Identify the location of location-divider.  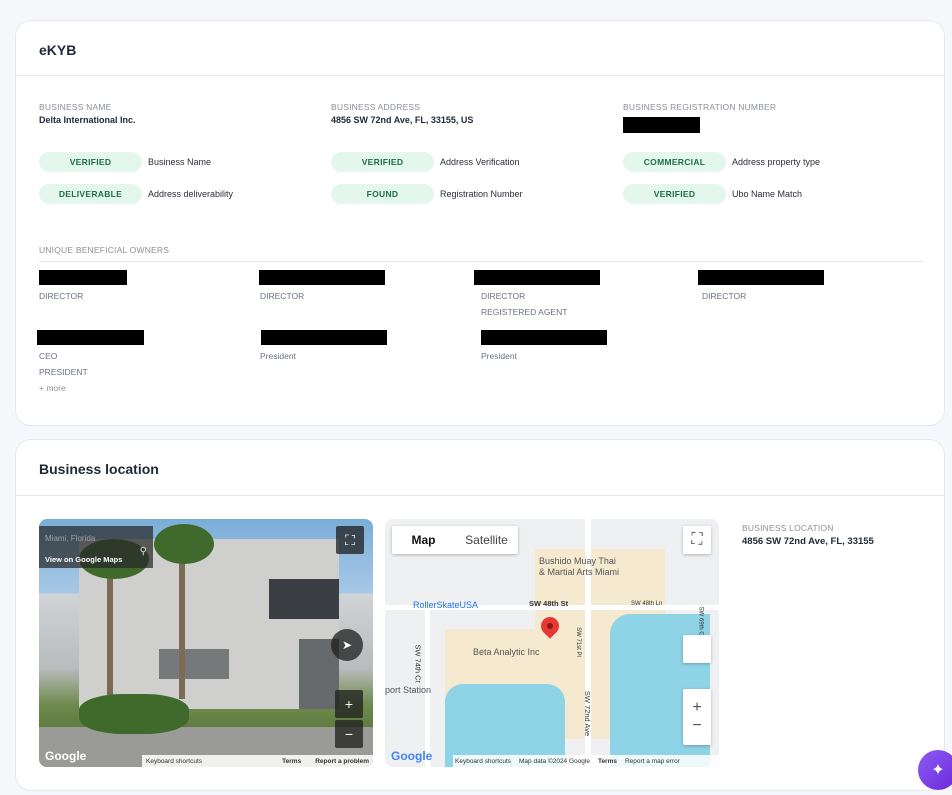
(480, 495).